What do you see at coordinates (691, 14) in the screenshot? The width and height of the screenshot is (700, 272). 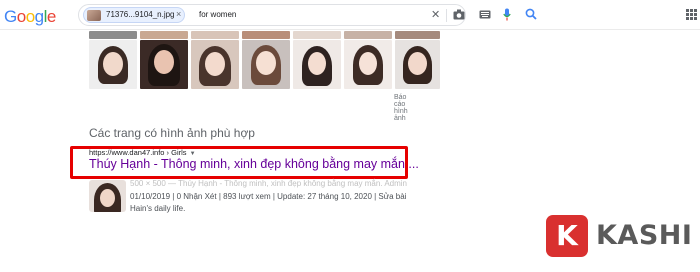 I see `google-apps-icon` at bounding box center [691, 14].